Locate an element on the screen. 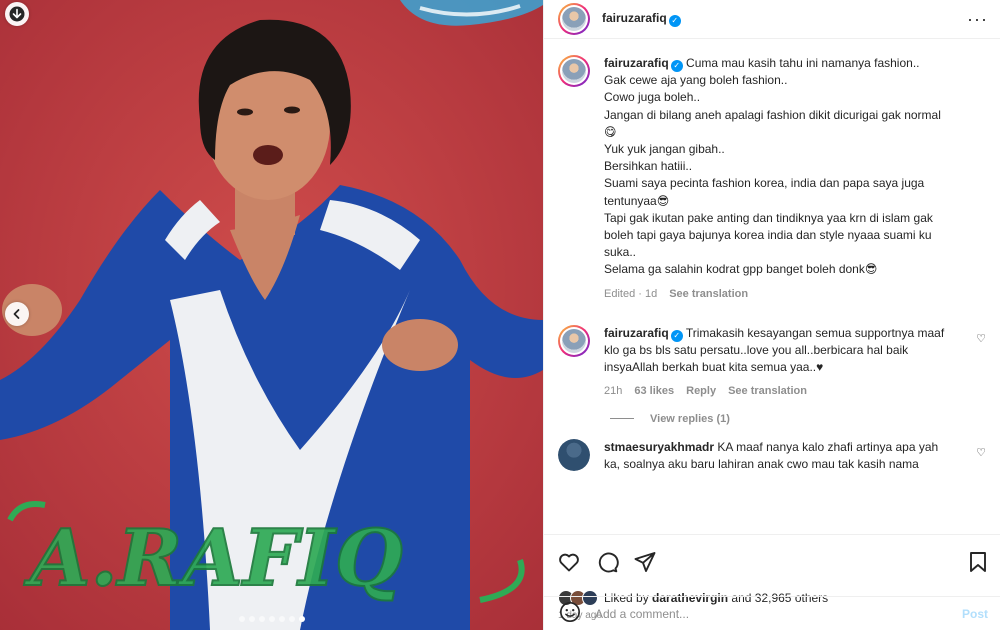  download-icon is located at coordinates (17, 14).